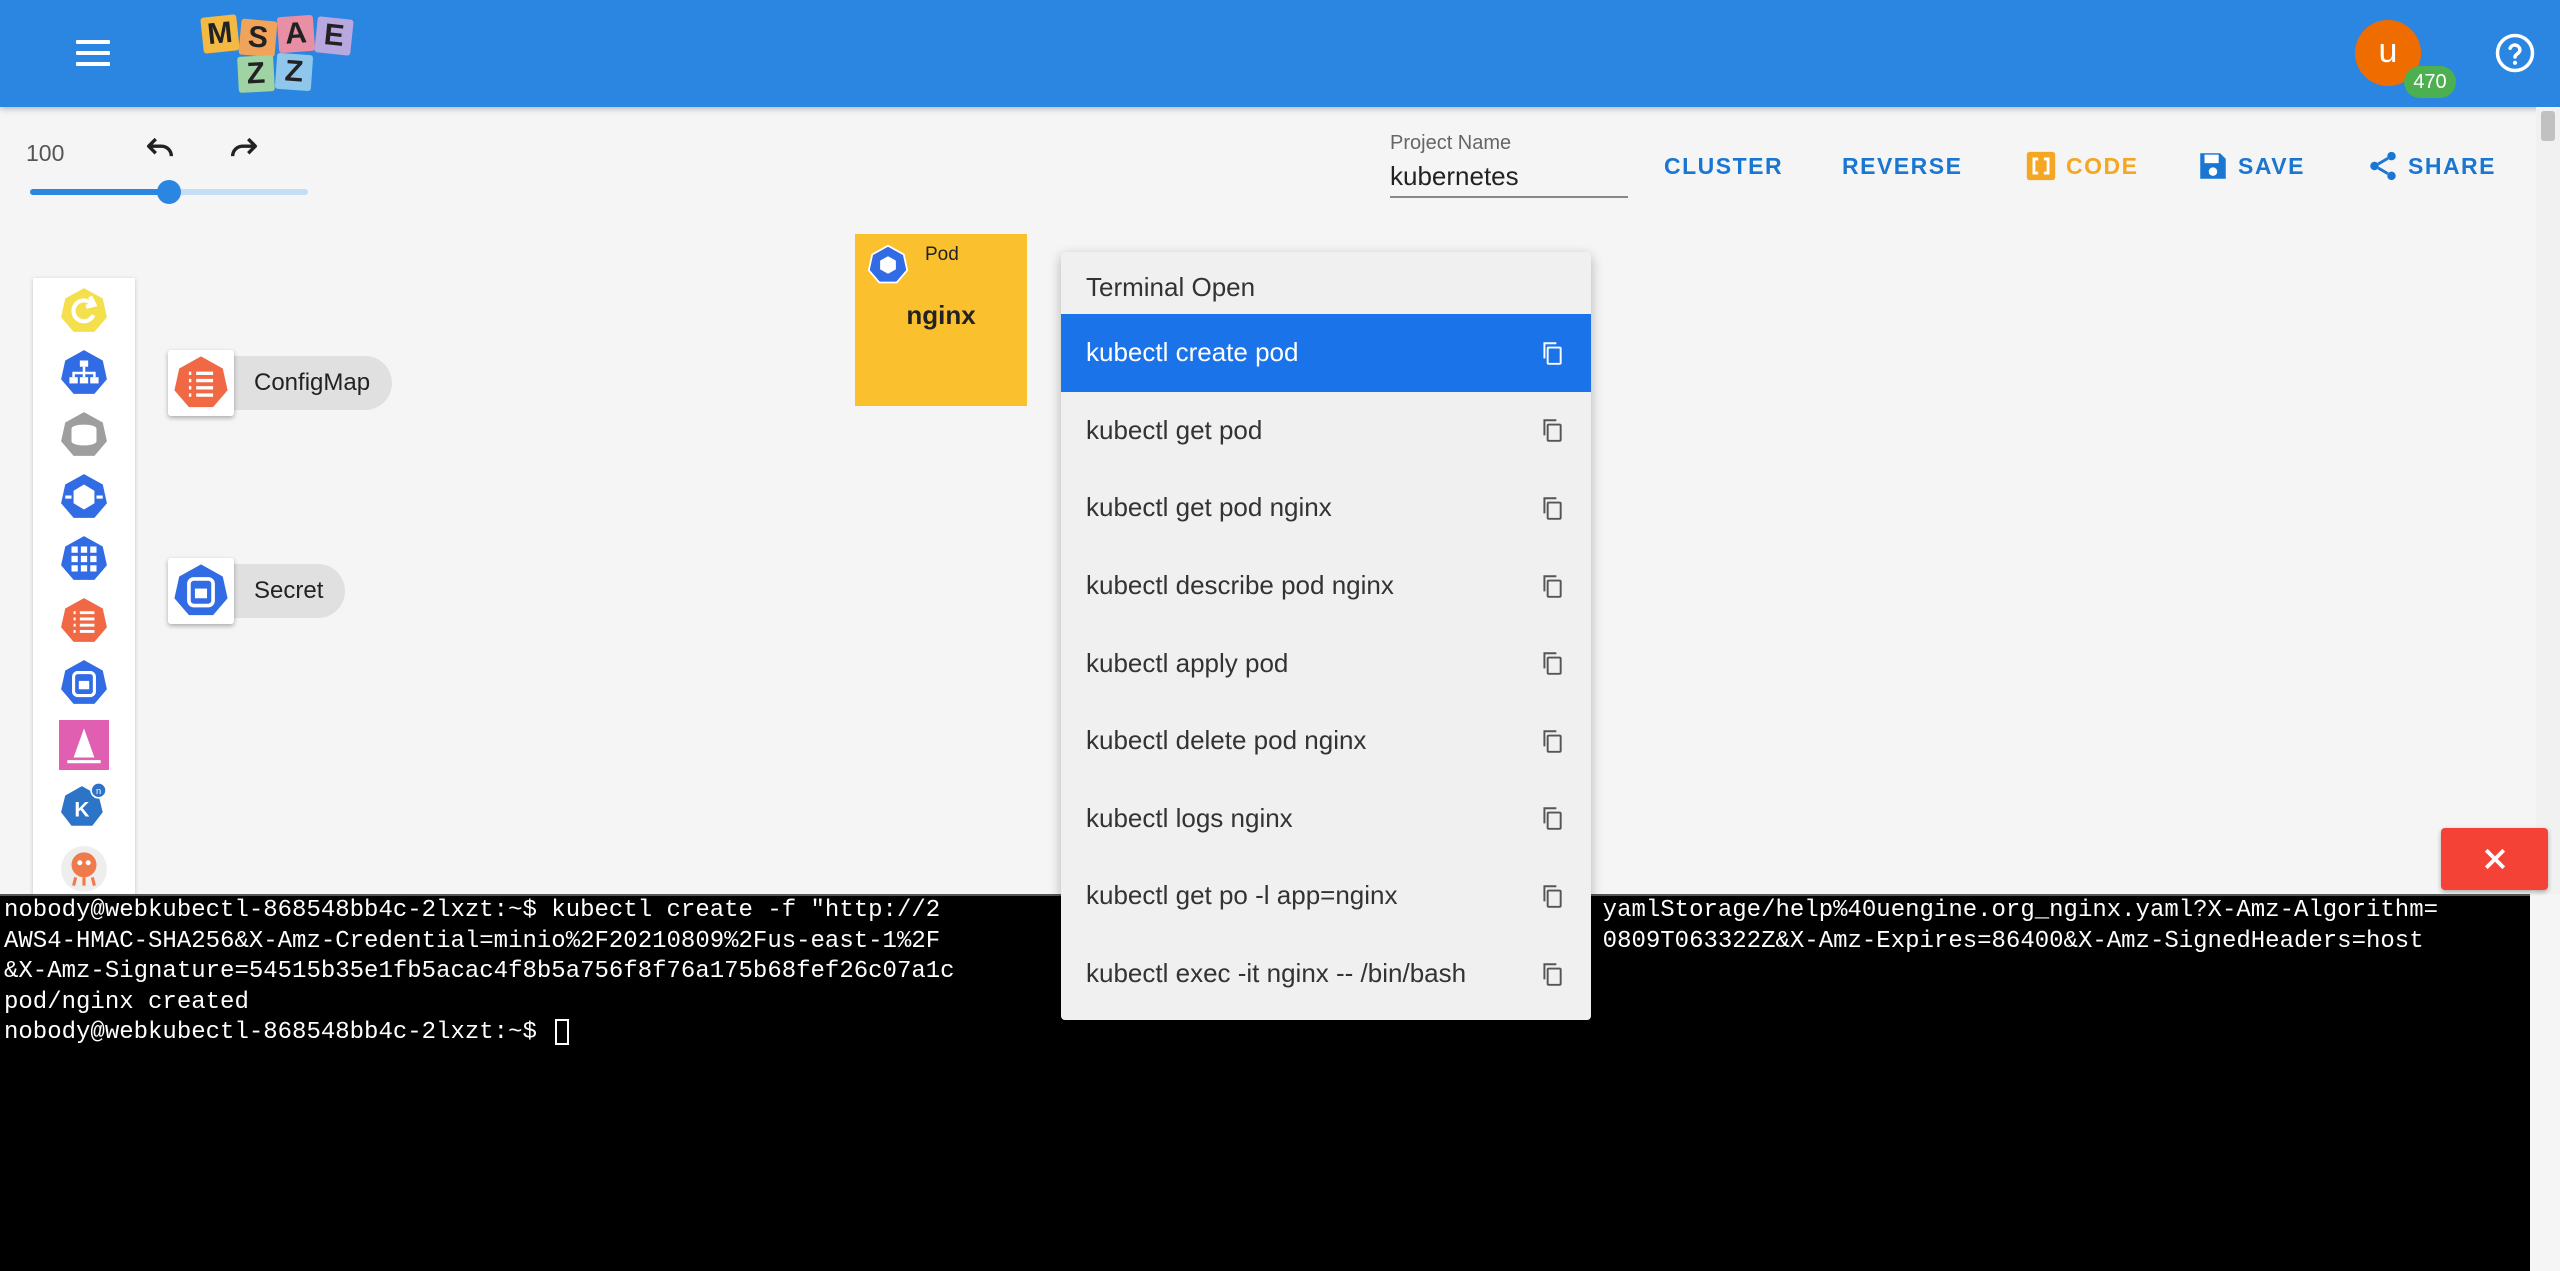 This screenshot has width=2560, height=1271. I want to click on menu-item-label: kubectl get pod, so click(1174, 429).